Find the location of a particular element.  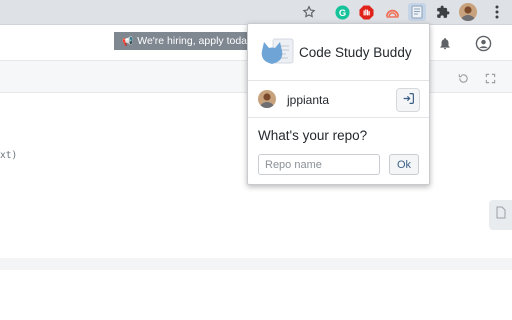

side-doc-tab is located at coordinates (500, 215).